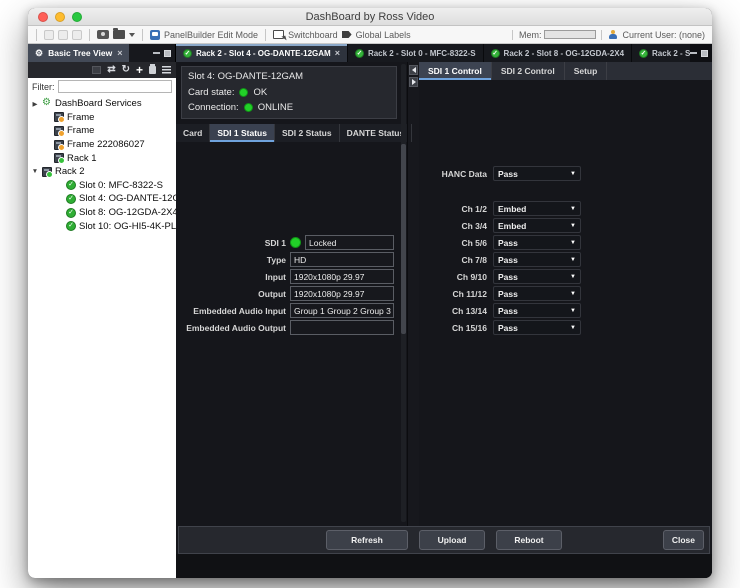  Describe the element at coordinates (528, 71) in the screenshot. I see `control-tab: SDI 2 Control` at that location.